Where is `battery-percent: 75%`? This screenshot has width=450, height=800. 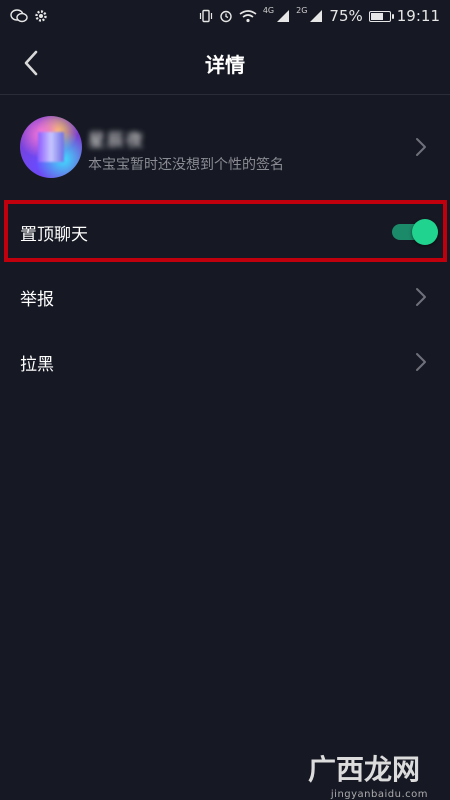 battery-percent: 75% is located at coordinates (346, 16).